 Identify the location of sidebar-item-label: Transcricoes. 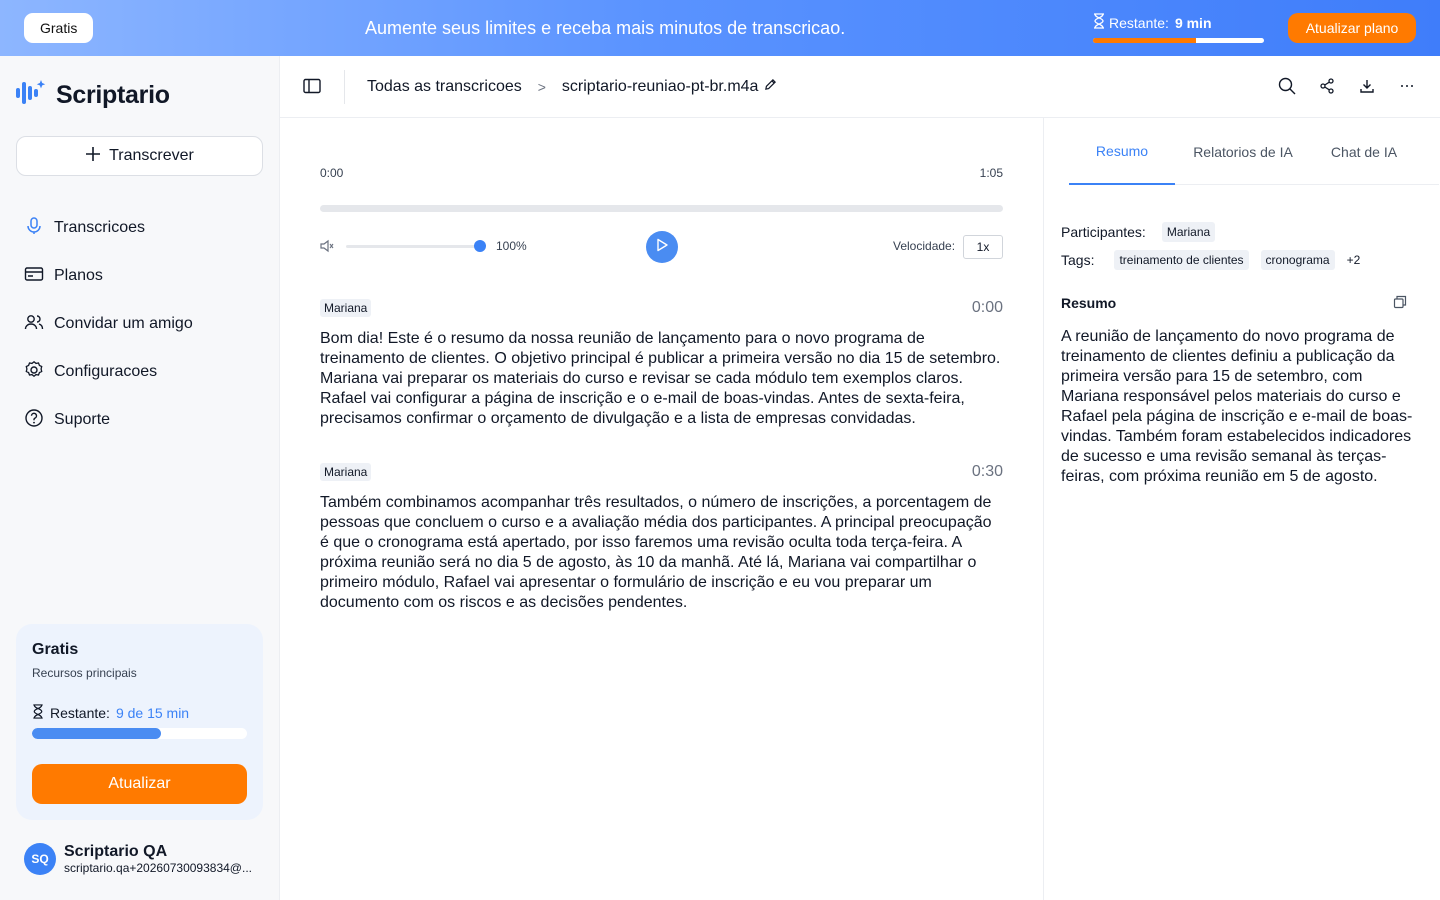
(99, 227).